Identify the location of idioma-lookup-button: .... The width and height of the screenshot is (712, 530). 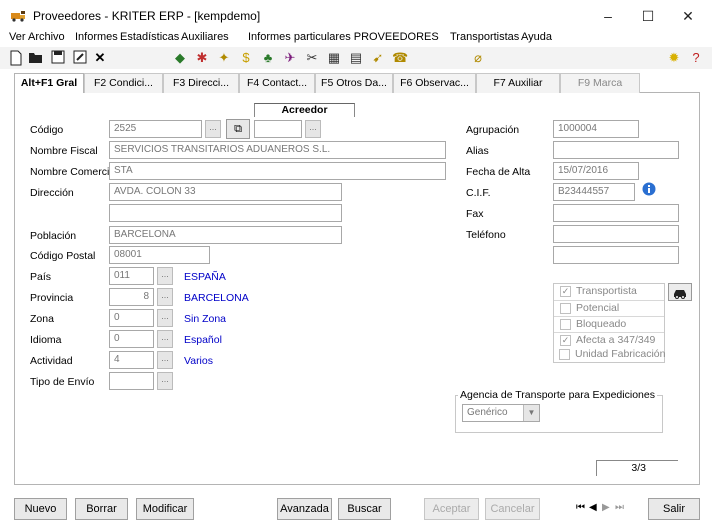
(165, 339).